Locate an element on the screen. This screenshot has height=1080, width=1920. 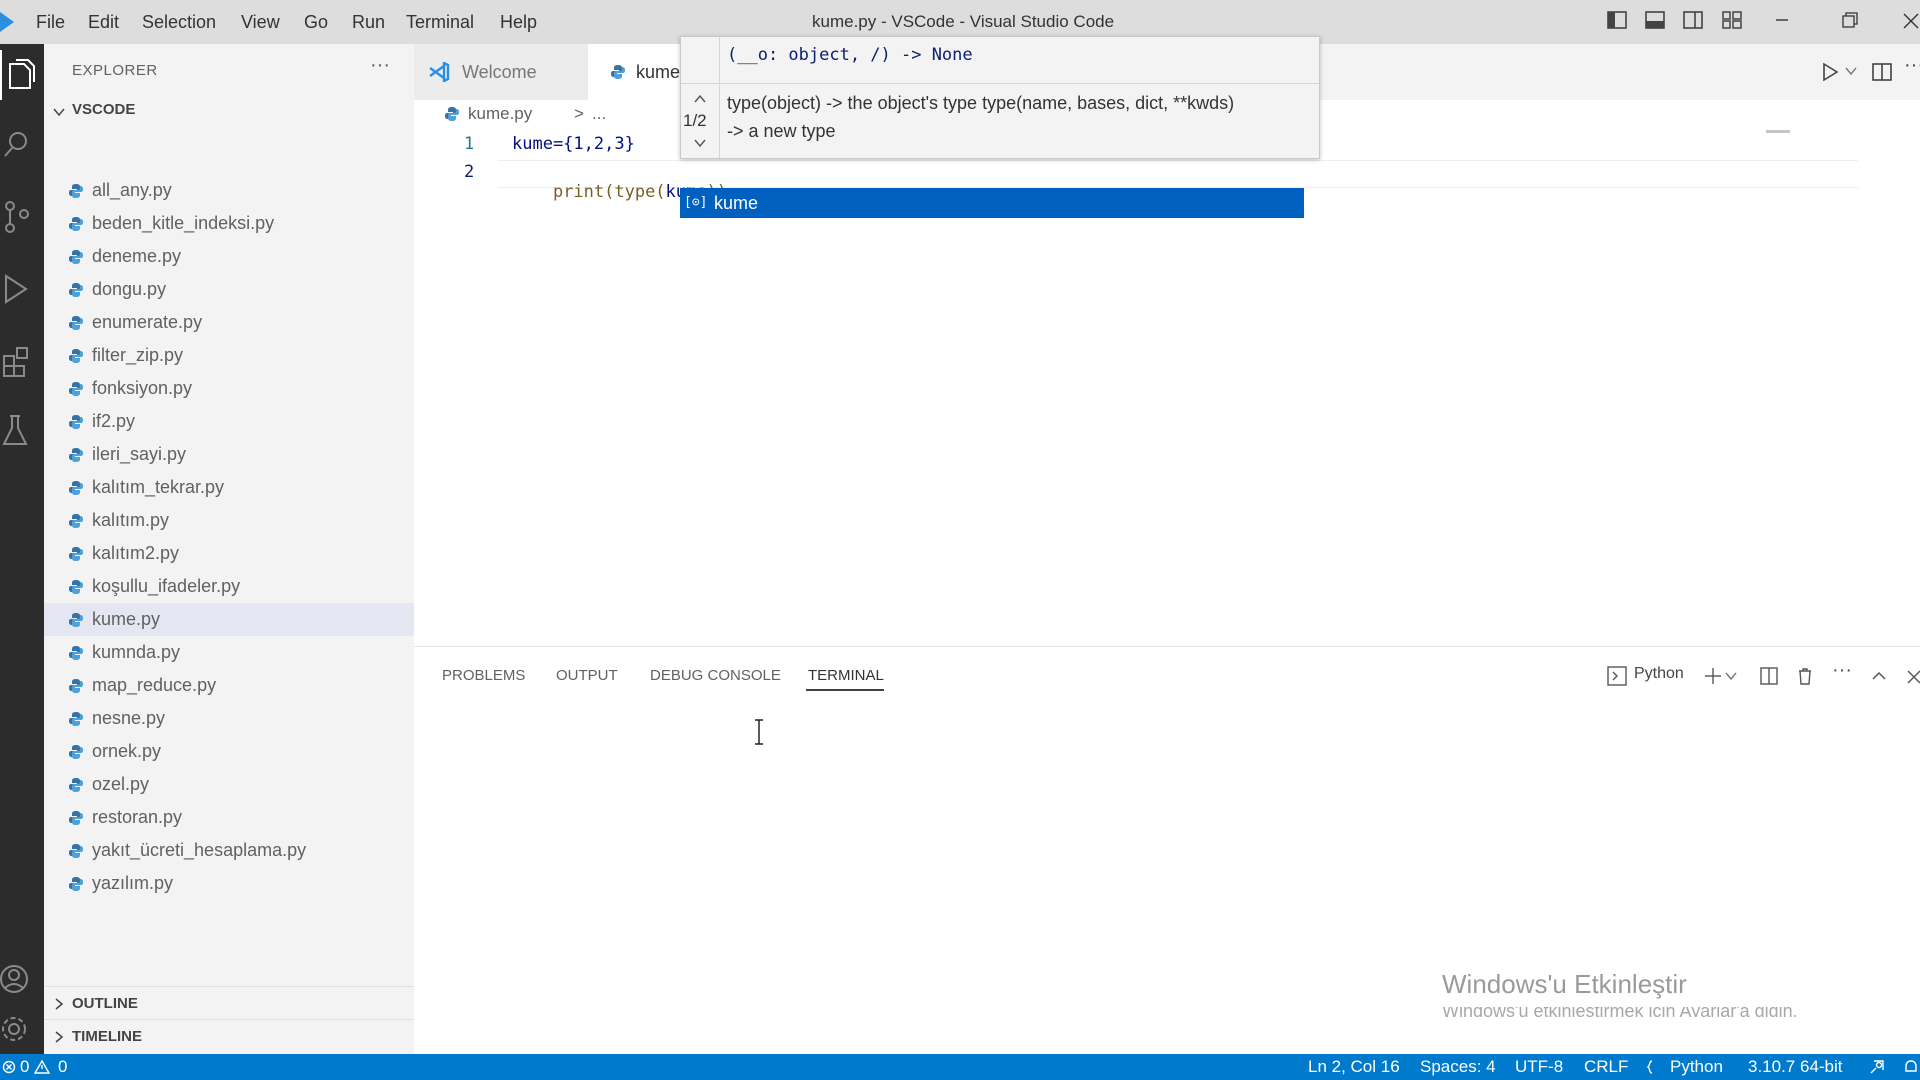
python-interpreter: 3.10.7 64-bit is located at coordinates (1795, 1067).